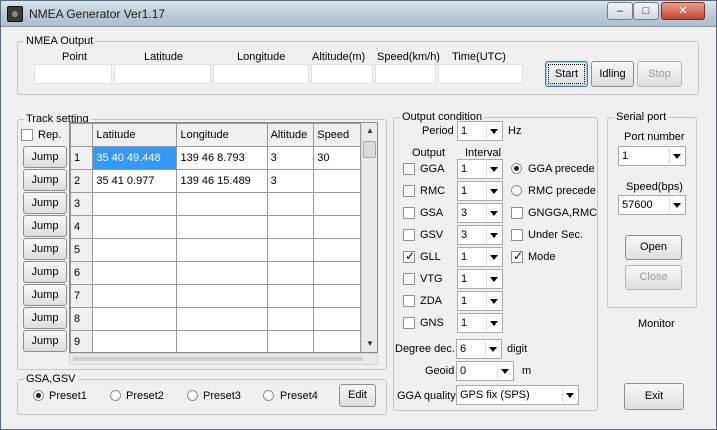  Describe the element at coordinates (409, 301) in the screenshot. I see `zda-output-checkbox` at that location.